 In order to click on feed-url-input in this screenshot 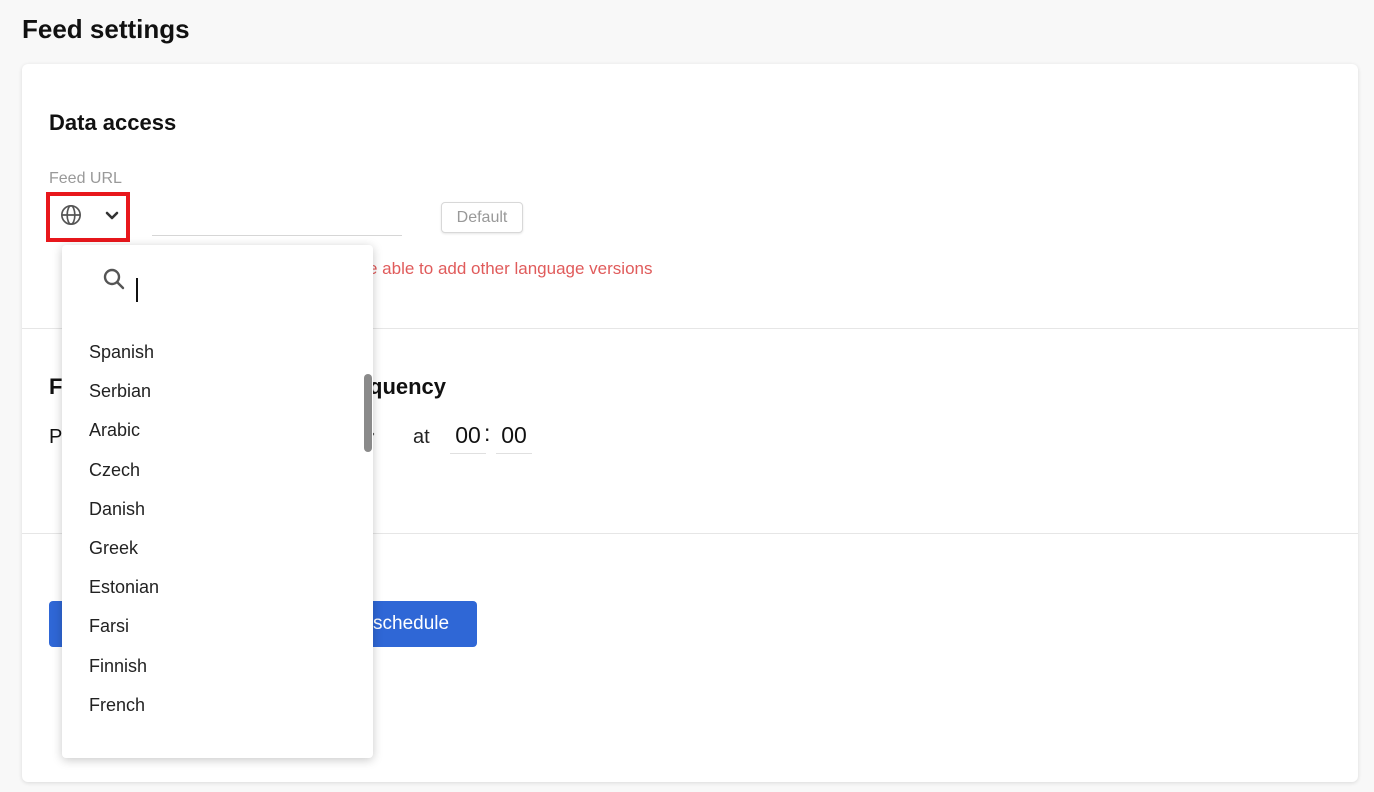, I will do `click(277, 225)`.